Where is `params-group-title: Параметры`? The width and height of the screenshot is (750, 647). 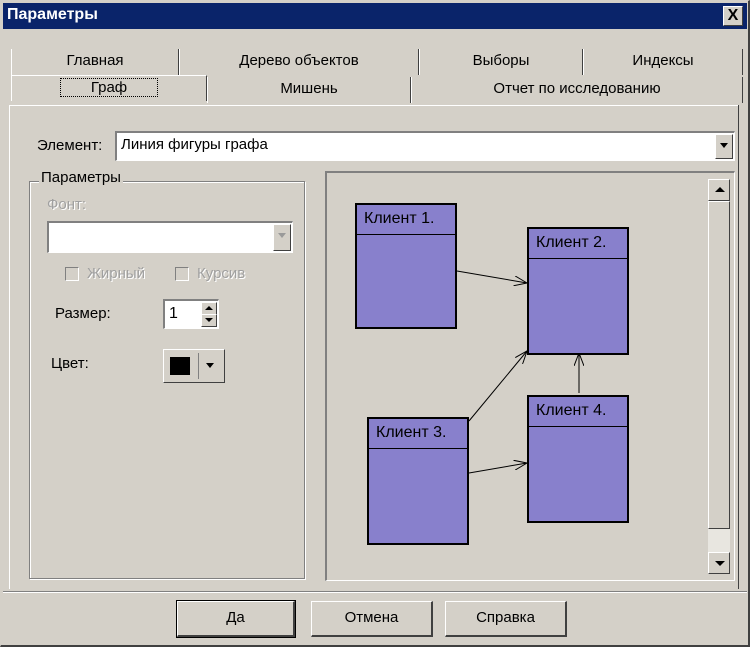
params-group-title: Параметры is located at coordinates (81, 177).